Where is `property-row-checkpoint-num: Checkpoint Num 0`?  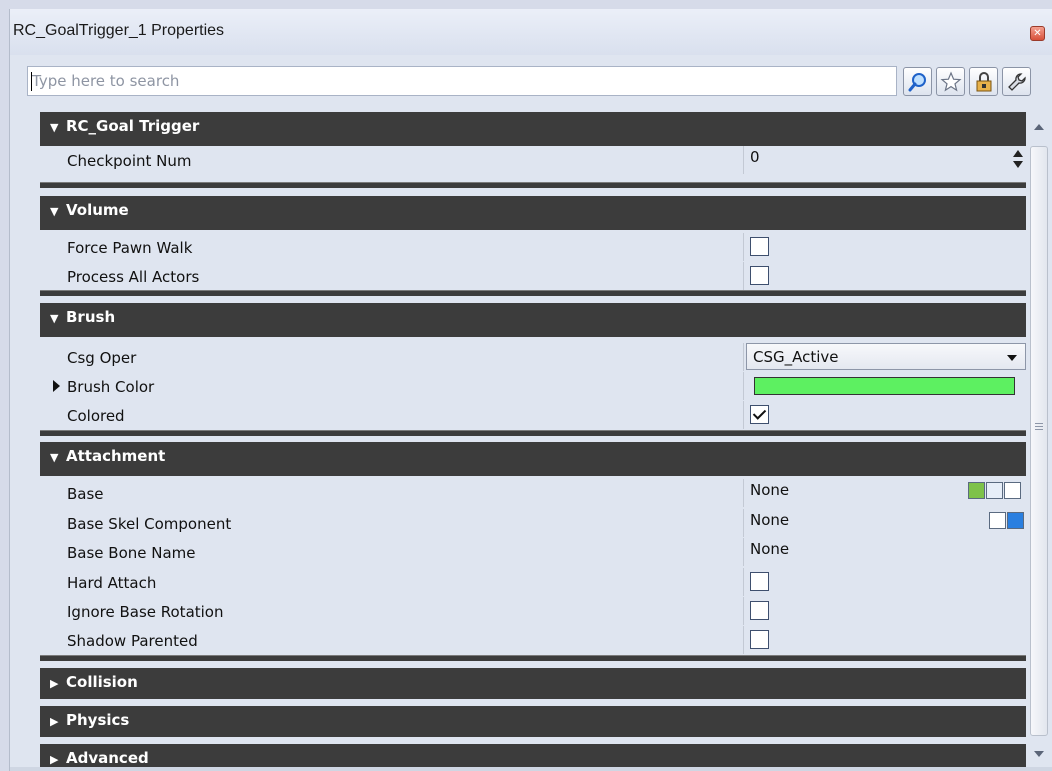
property-row-checkpoint-num: Checkpoint Num 0 is located at coordinates (533, 160).